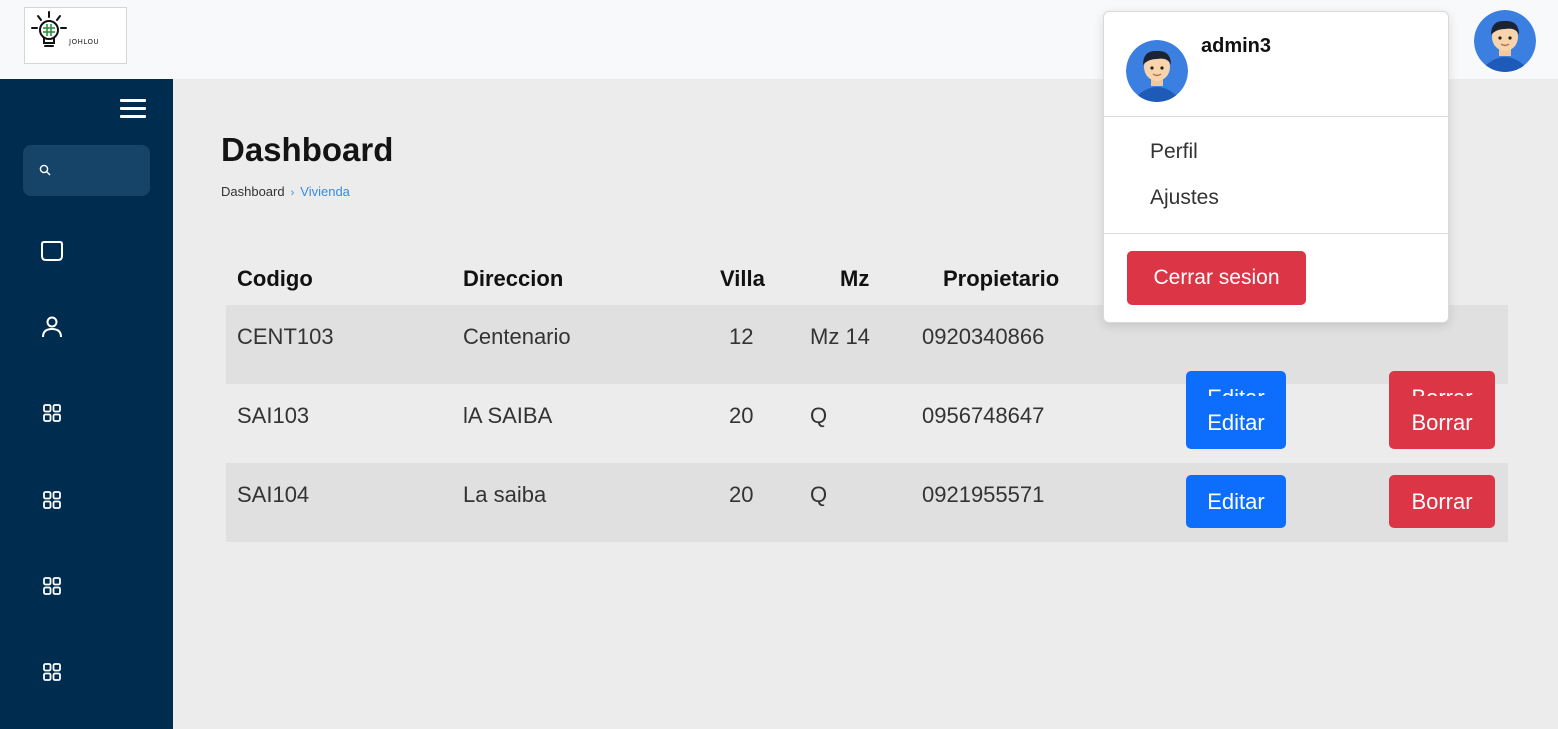 The image size is (1558, 729). Describe the element at coordinates (86, 170) in the screenshot. I see `sidebar-search` at that location.